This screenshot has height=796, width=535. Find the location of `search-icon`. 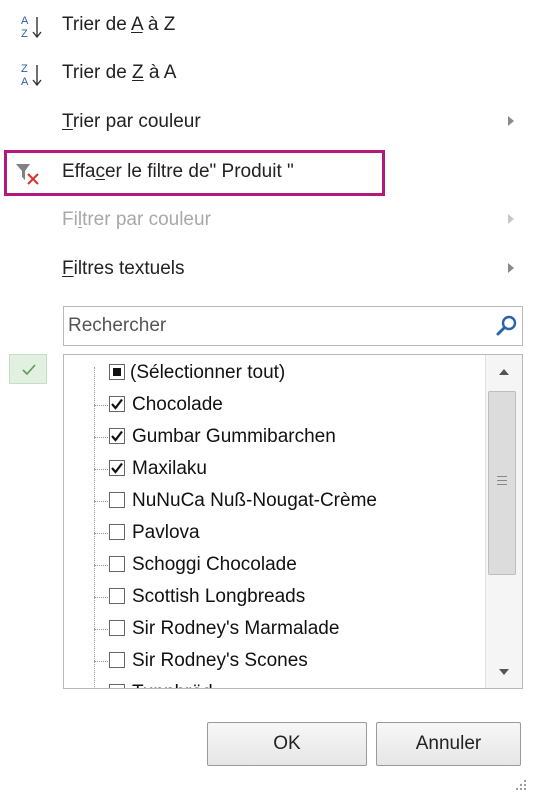

search-icon is located at coordinates (507, 326).